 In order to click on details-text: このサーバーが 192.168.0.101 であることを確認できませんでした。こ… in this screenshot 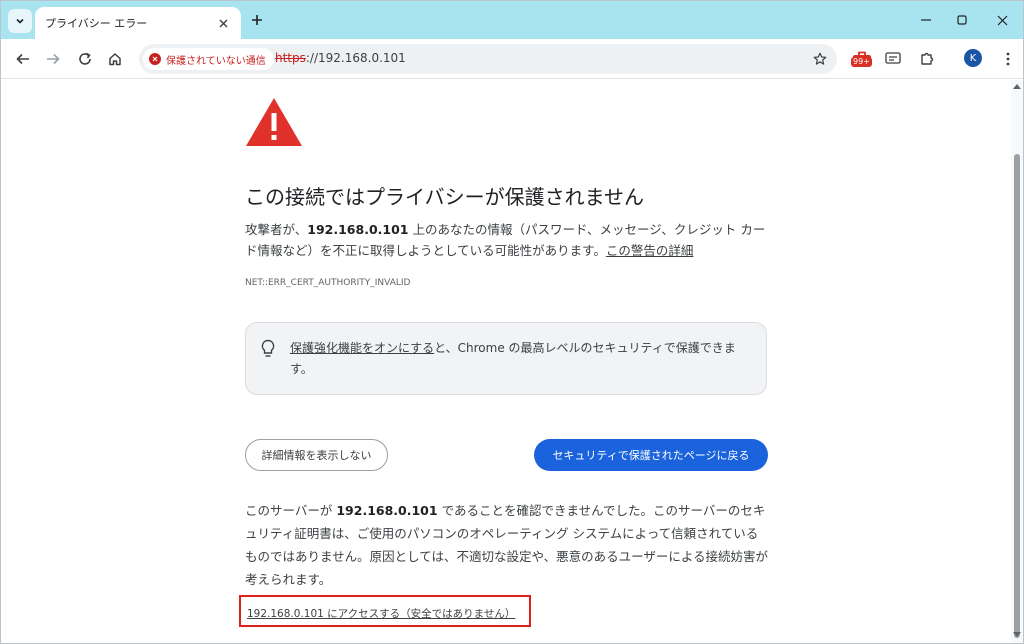, I will do `click(507, 545)`.